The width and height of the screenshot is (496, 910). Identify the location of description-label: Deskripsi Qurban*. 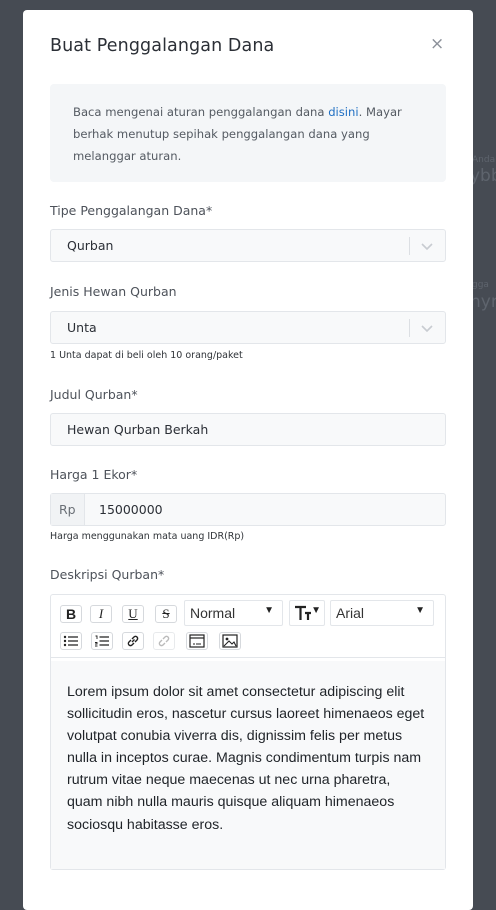
(107, 574).